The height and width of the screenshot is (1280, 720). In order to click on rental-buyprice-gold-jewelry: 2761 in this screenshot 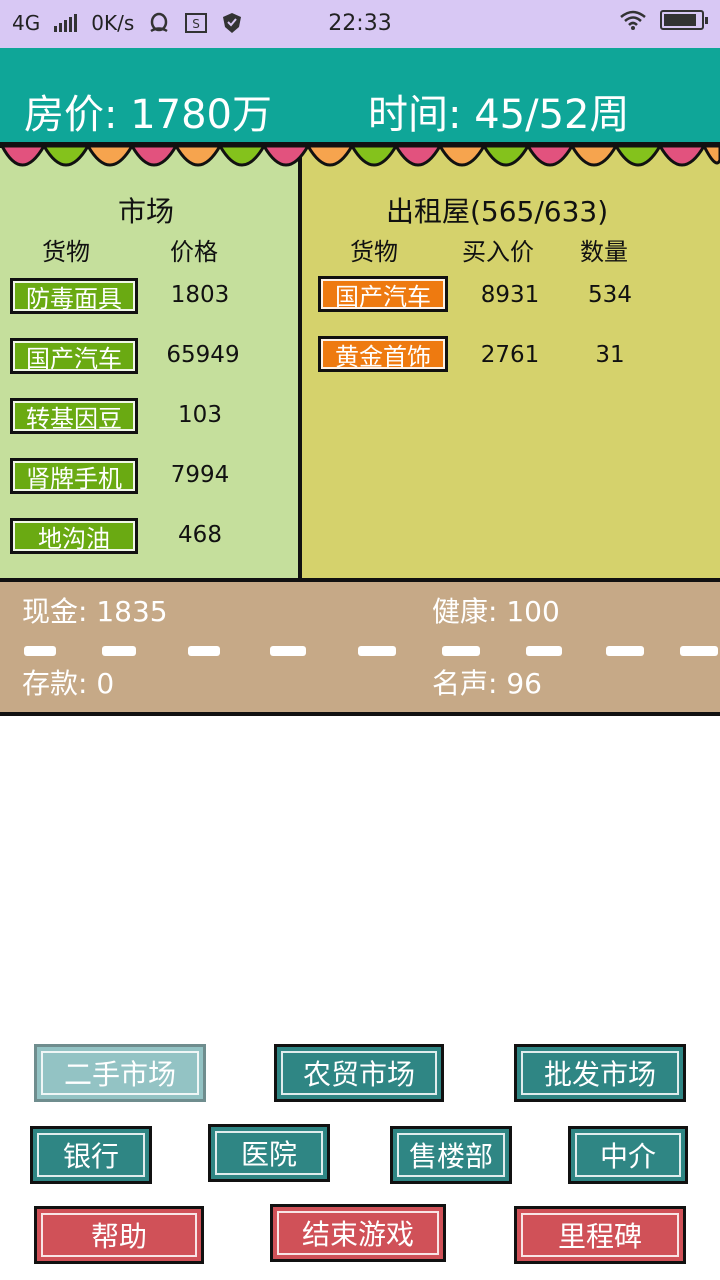, I will do `click(510, 355)`.